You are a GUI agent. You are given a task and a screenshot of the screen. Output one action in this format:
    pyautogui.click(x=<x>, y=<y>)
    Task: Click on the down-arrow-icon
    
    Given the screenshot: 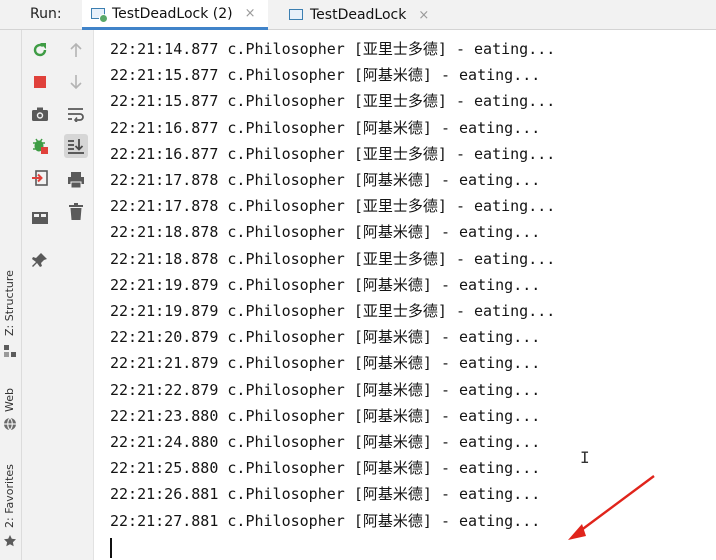 What is the action you would take?
    pyautogui.click(x=76, y=82)
    